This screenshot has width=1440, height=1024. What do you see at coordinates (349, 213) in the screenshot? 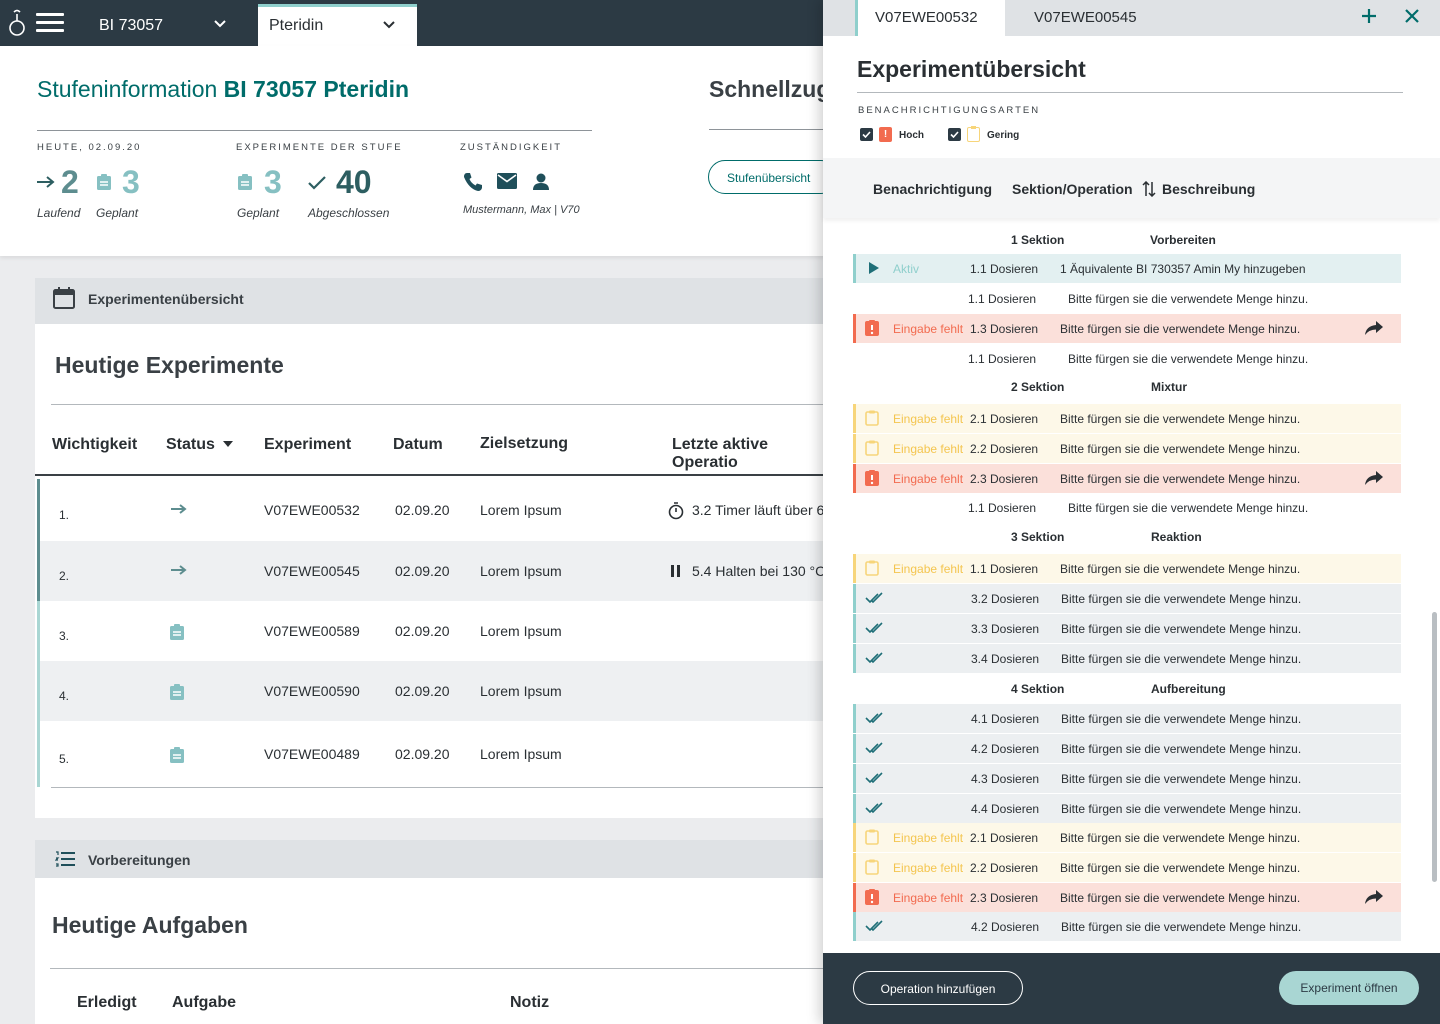
I see `stage-completed-label: Abgeschlossen` at bounding box center [349, 213].